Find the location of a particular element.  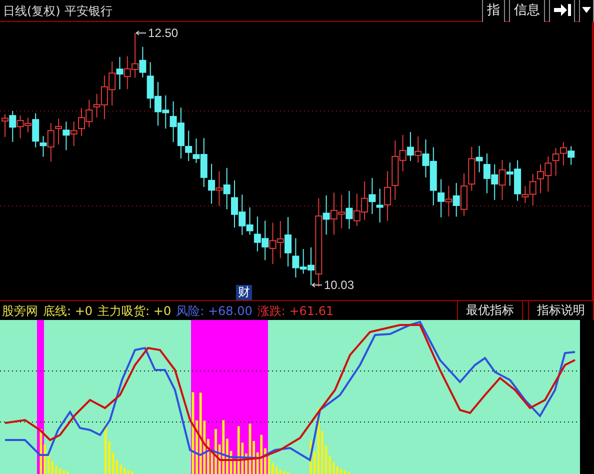

low-price-label: 10.03 is located at coordinates (333, 285).